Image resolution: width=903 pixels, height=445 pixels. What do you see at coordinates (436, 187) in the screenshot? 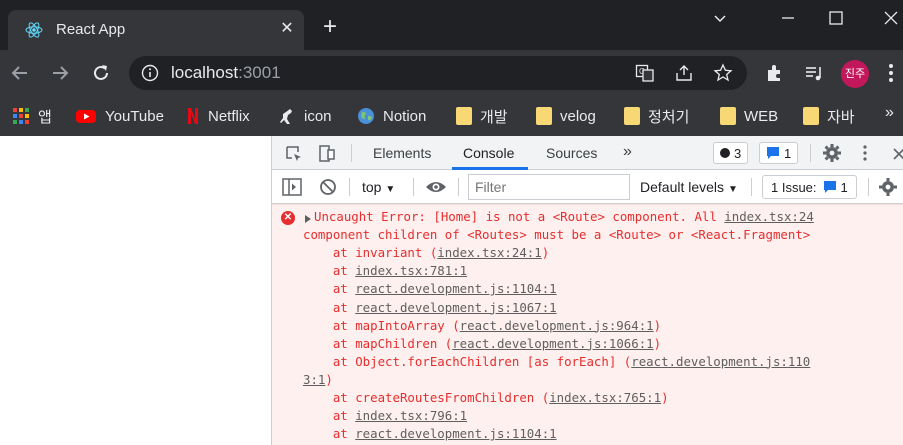
I see `live-expression-eye-icon` at bounding box center [436, 187].